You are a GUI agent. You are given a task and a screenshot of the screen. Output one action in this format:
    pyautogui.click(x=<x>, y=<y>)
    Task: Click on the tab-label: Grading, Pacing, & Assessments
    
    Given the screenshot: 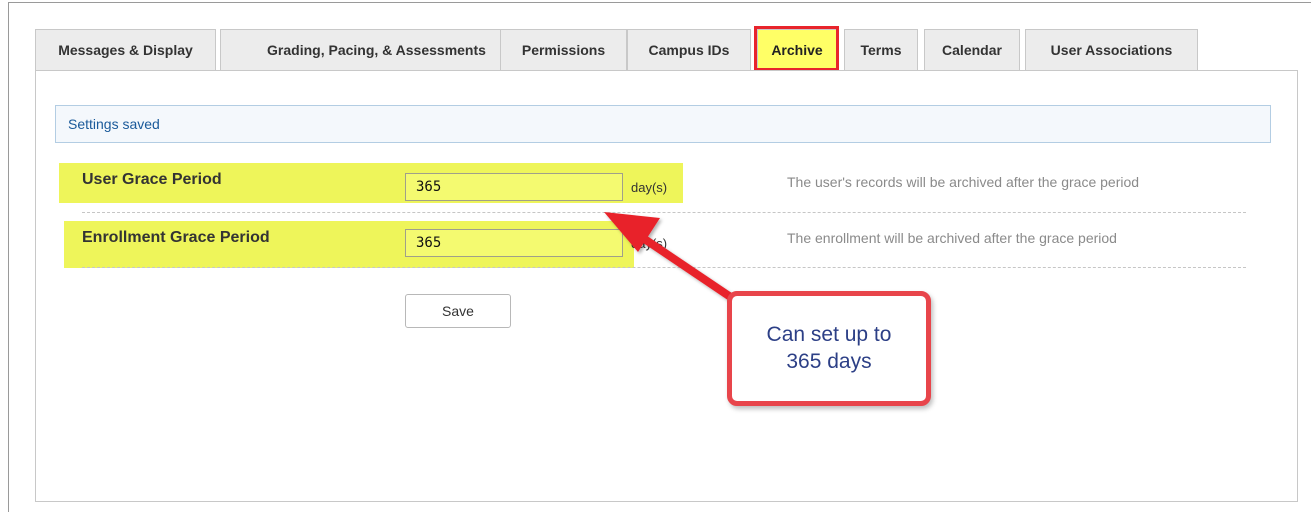 What is the action you would take?
    pyautogui.click(x=376, y=50)
    